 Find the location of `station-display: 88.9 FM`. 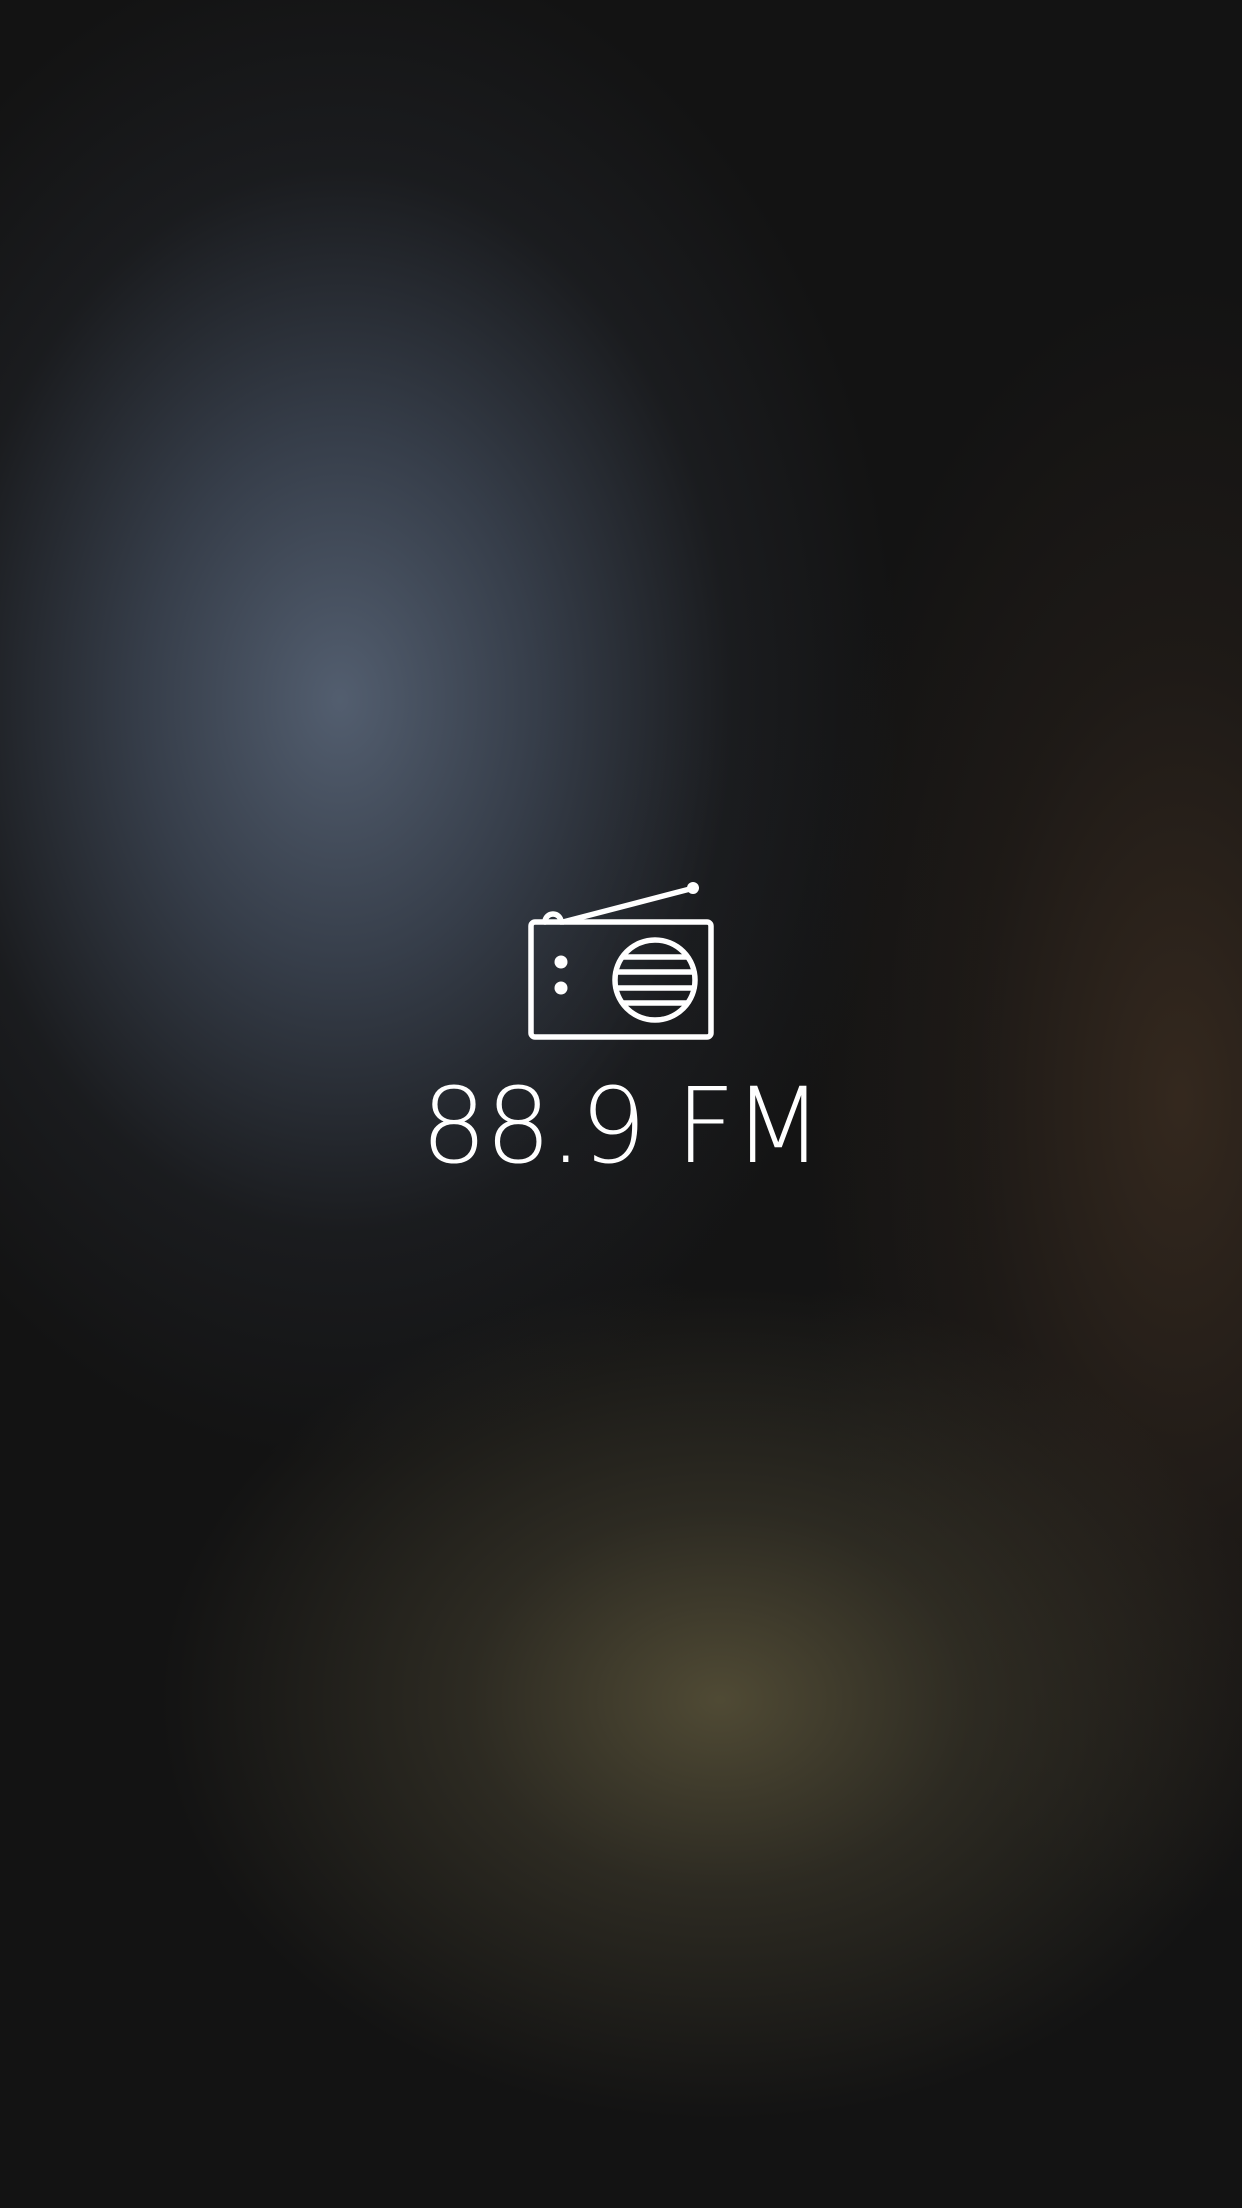

station-display: 88.9 FM is located at coordinates (621, 1033).